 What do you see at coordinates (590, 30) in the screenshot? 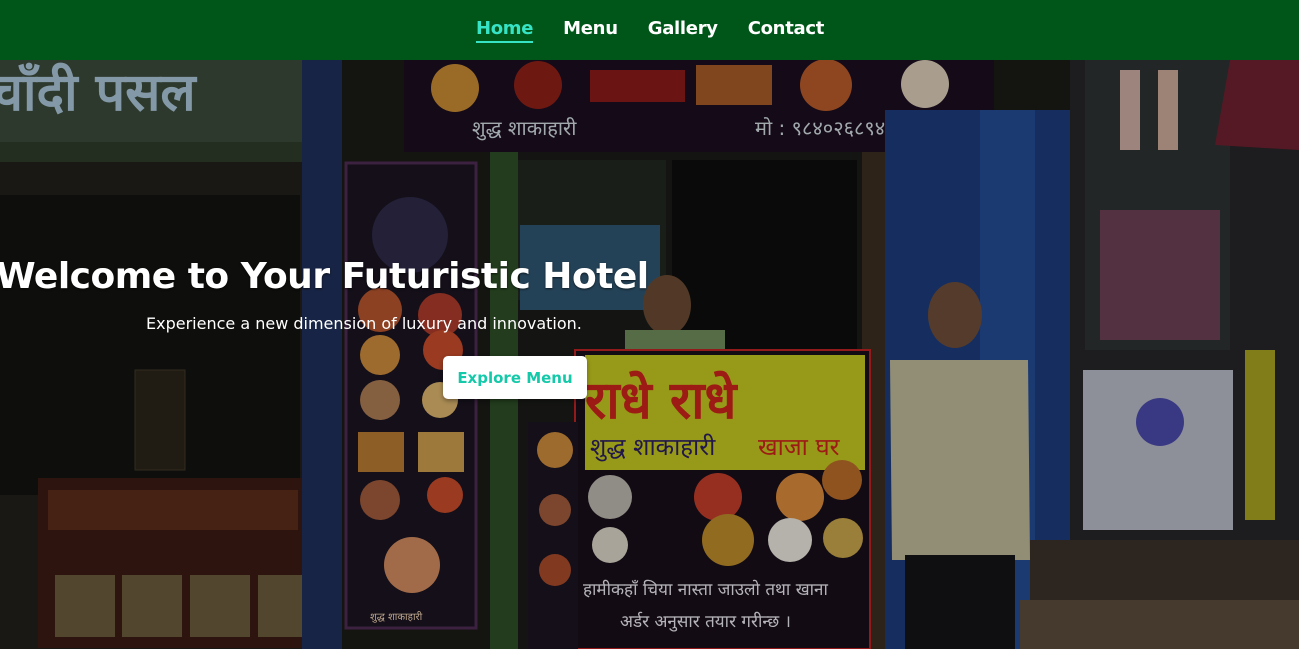
I see `nav-link-menu: Menu` at bounding box center [590, 30].